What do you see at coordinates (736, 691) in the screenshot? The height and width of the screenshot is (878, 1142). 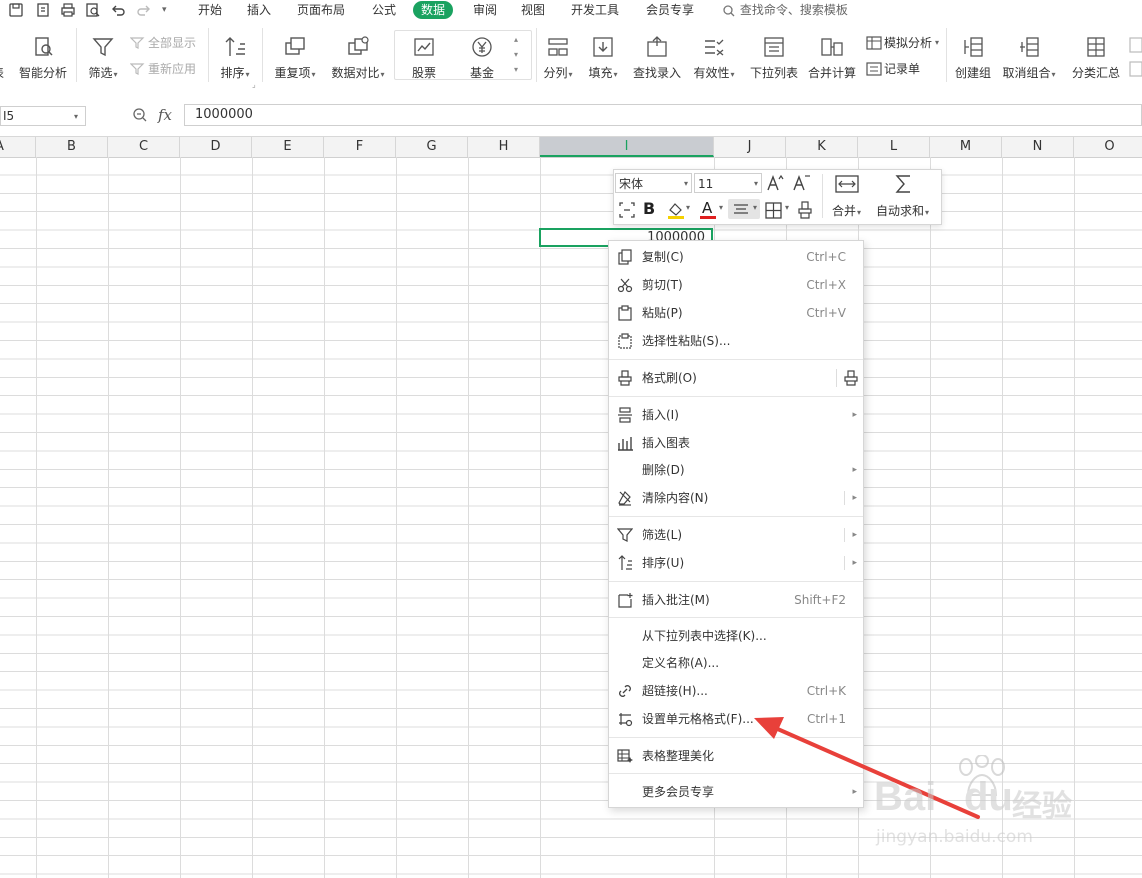 I see `menu-item-hyperlink: 超链接(H)... Ctrl+K` at bounding box center [736, 691].